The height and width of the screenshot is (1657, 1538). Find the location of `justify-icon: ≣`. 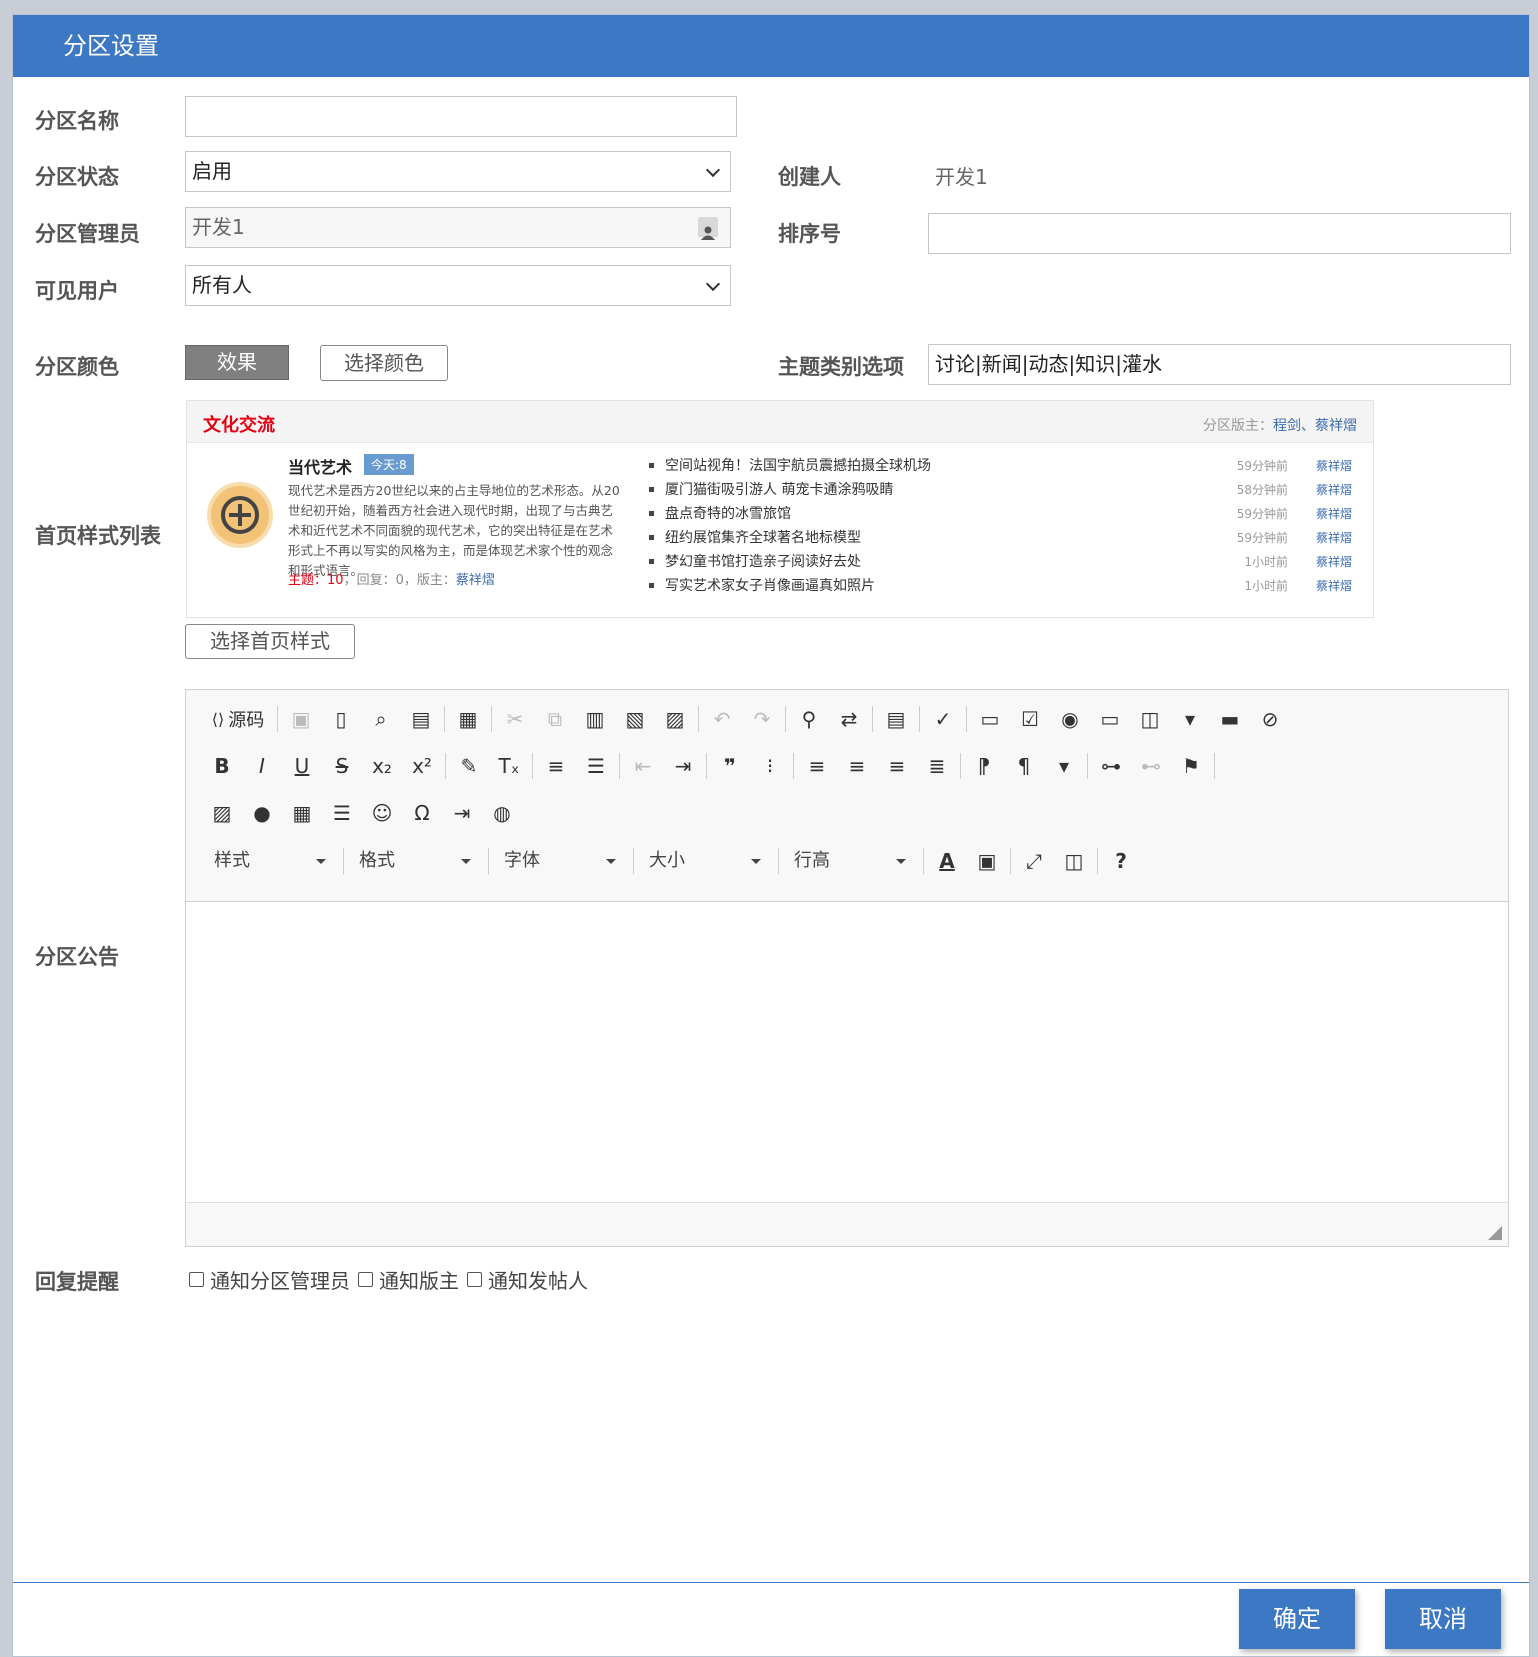

justify-icon: ≣ is located at coordinates (937, 766).